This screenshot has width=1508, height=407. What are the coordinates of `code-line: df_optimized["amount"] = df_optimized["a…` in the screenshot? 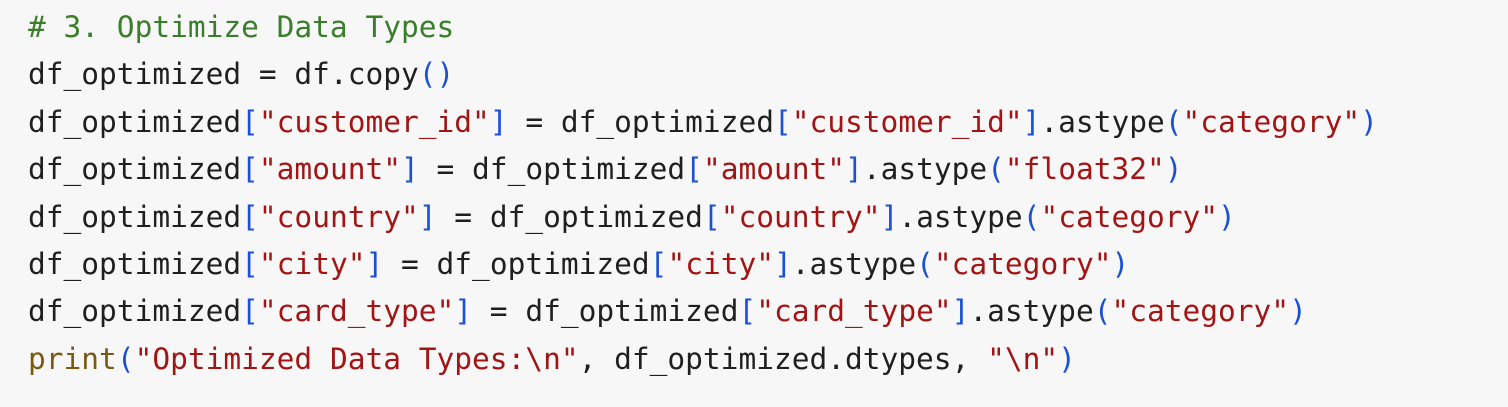 It's located at (768, 169).